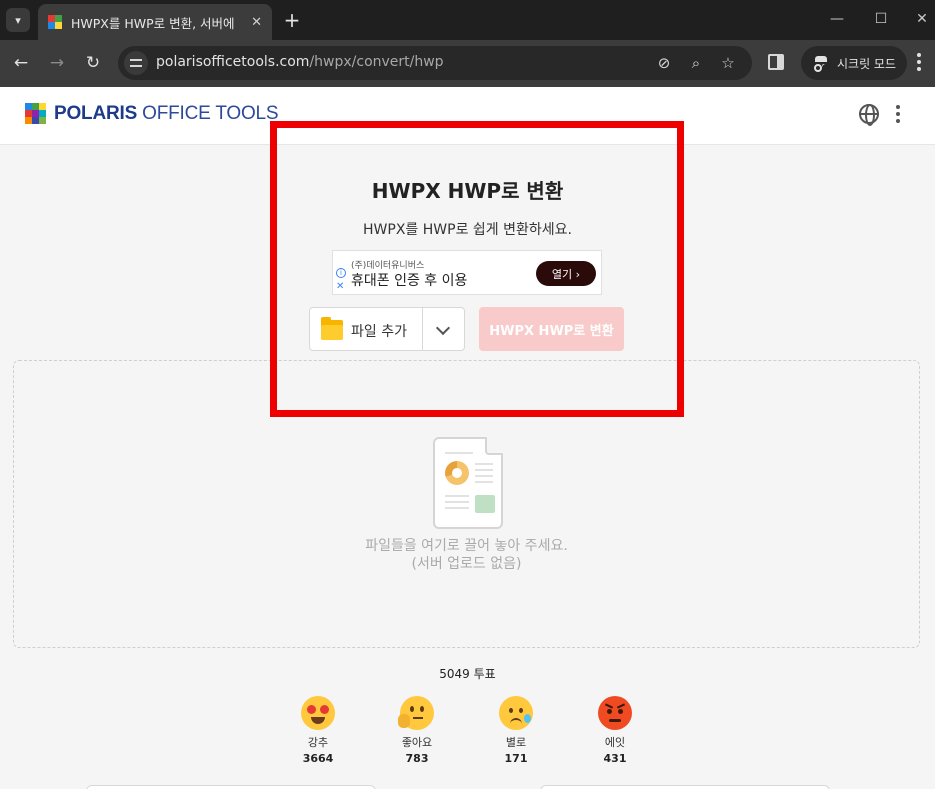  What do you see at coordinates (318, 713) in the screenshot?
I see `heart-eyes-emoji-icon` at bounding box center [318, 713].